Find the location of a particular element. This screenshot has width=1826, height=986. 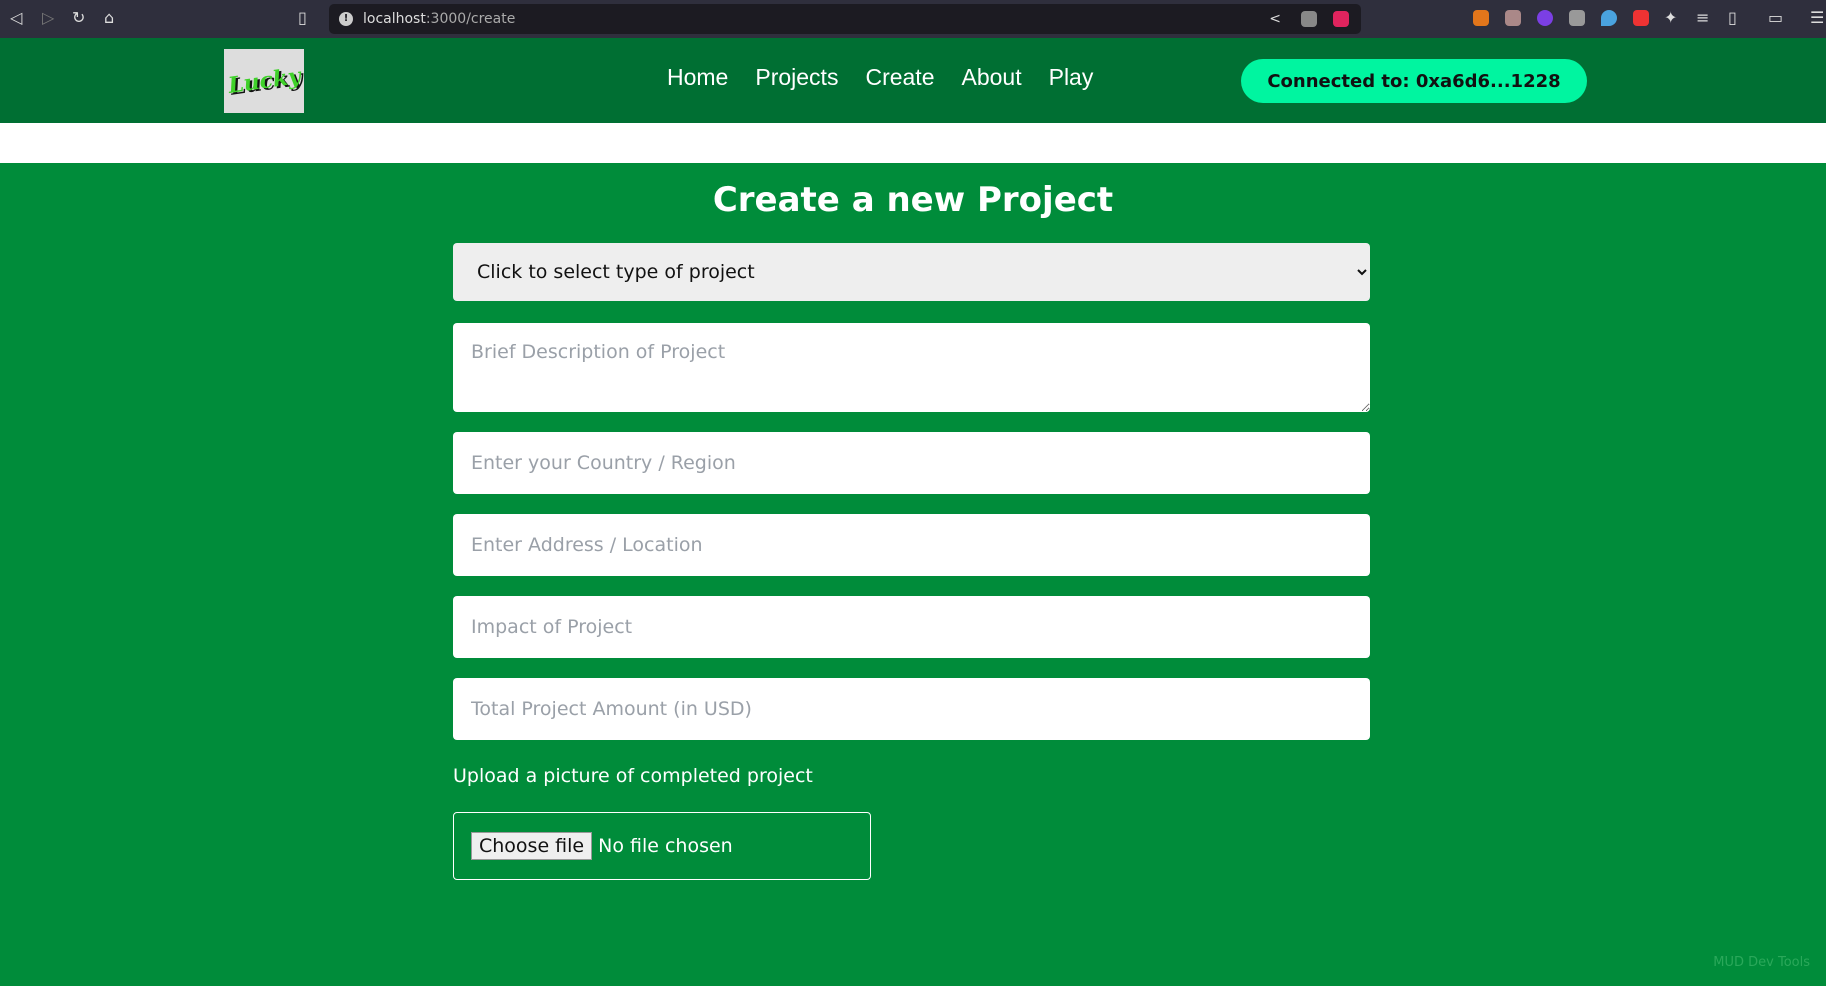

nav-play: Play is located at coordinates (1071, 77).